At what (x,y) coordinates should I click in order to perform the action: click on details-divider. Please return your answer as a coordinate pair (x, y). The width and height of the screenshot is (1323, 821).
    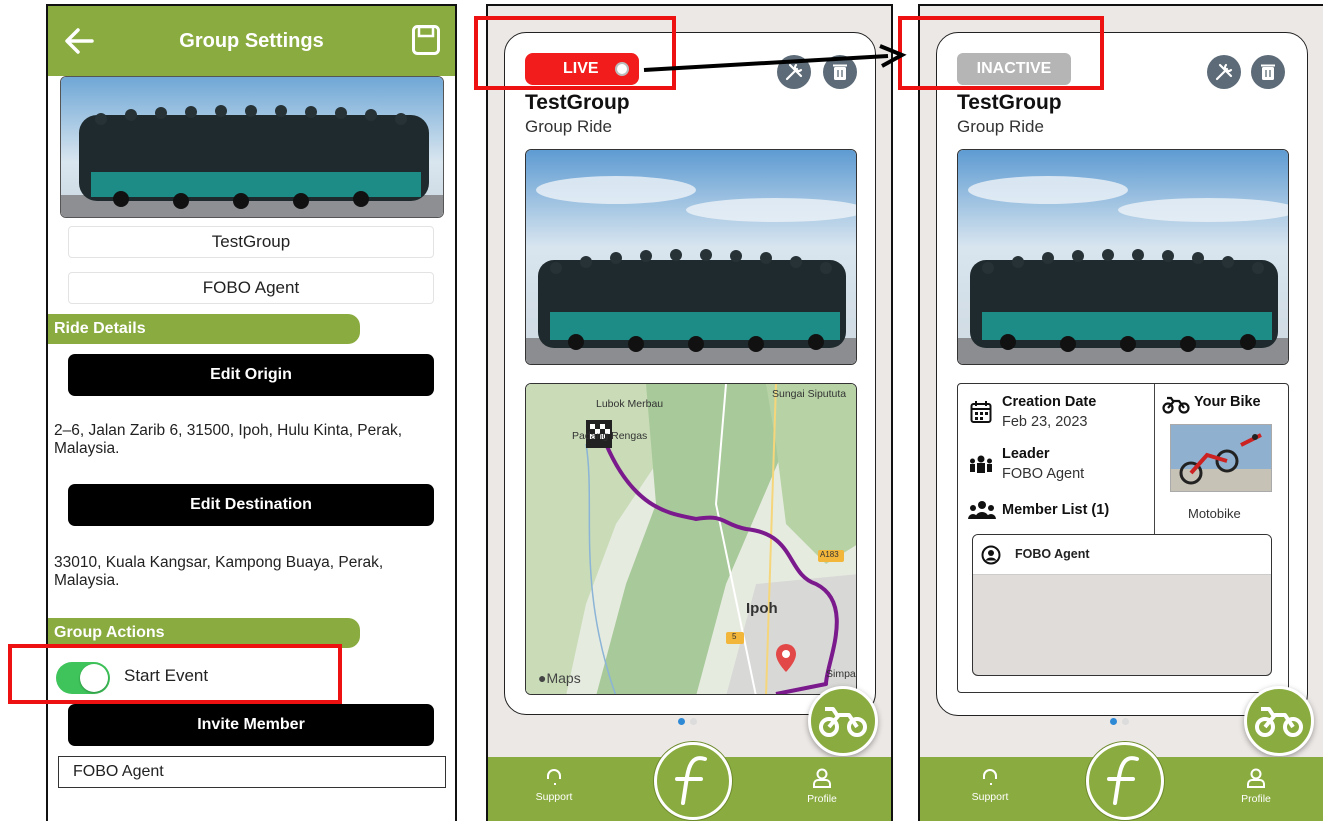
    Looking at the image, I should click on (1154, 459).